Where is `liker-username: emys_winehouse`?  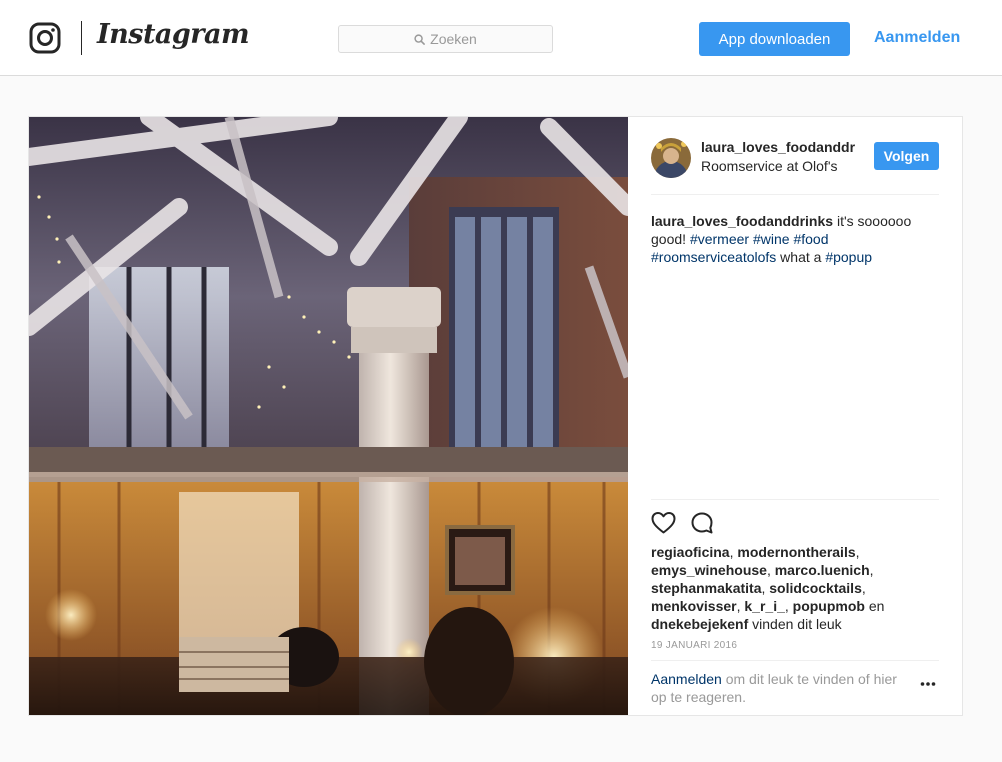
liker-username: emys_winehouse is located at coordinates (709, 570).